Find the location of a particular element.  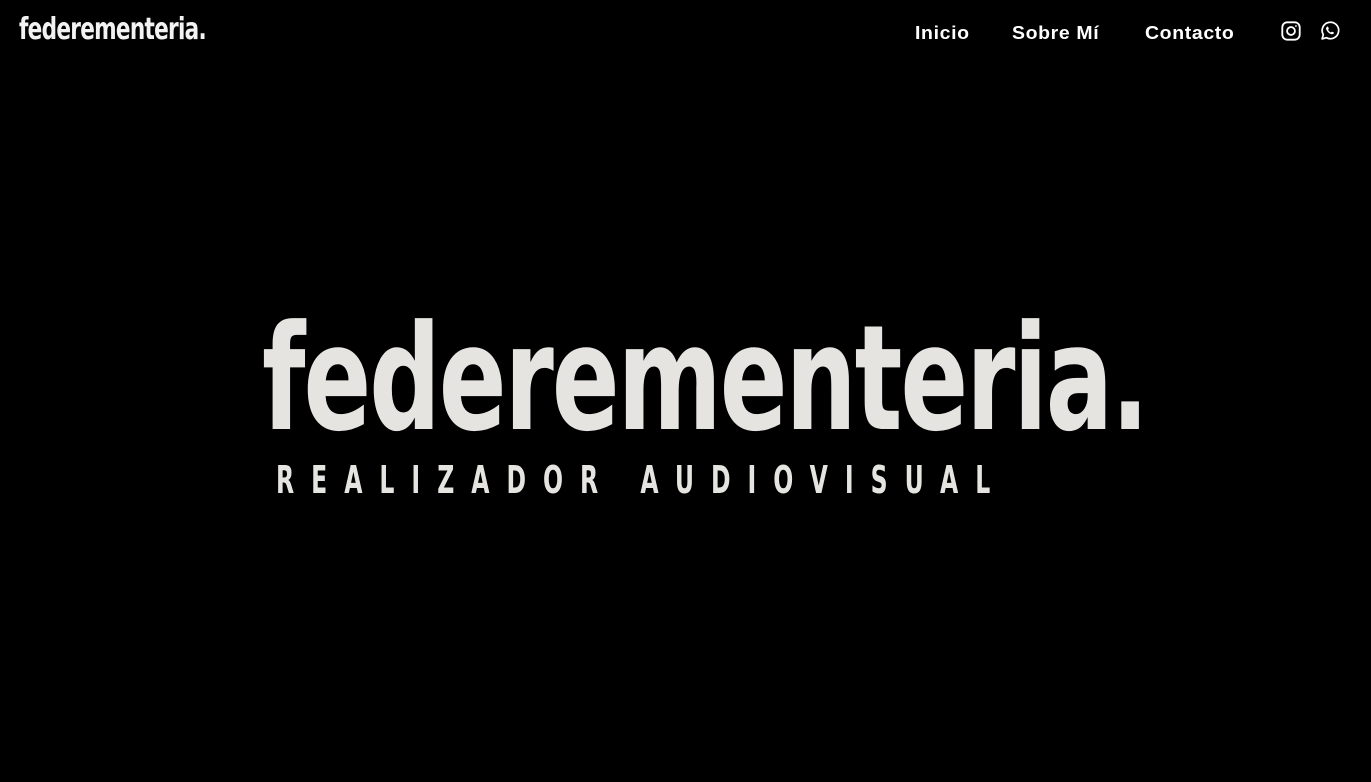

whatsapp-icon is located at coordinates (1330, 31).